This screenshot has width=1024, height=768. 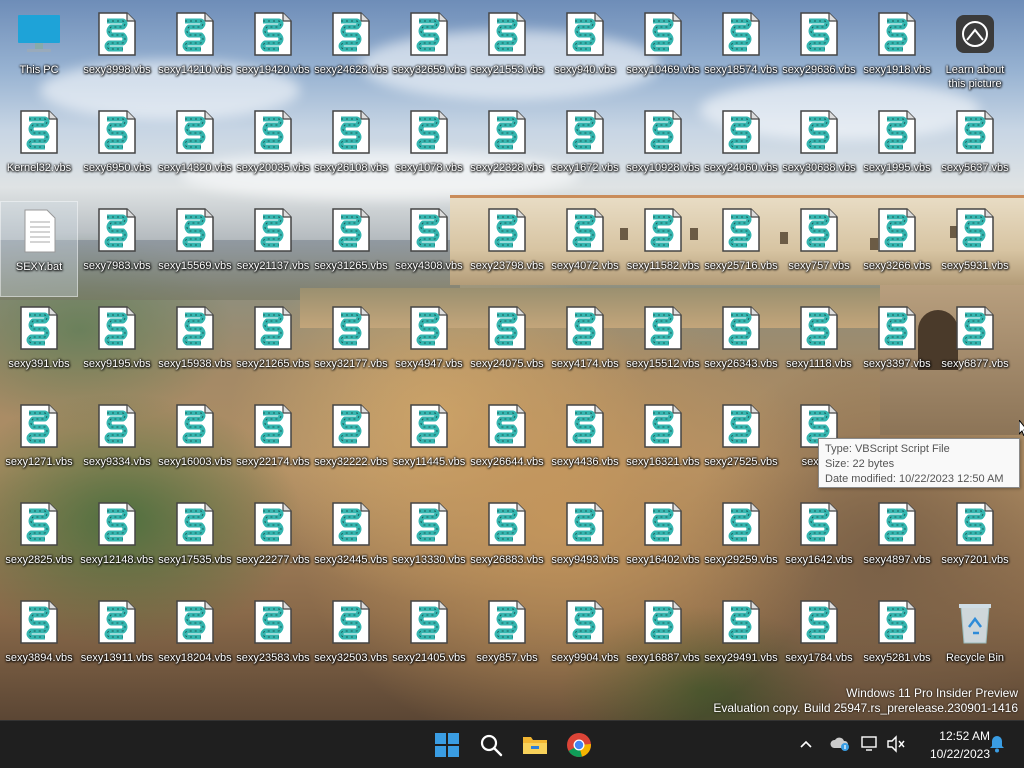 What do you see at coordinates (507, 249) in the screenshot?
I see `desktop-icon: sexy23798.vbs` at bounding box center [507, 249].